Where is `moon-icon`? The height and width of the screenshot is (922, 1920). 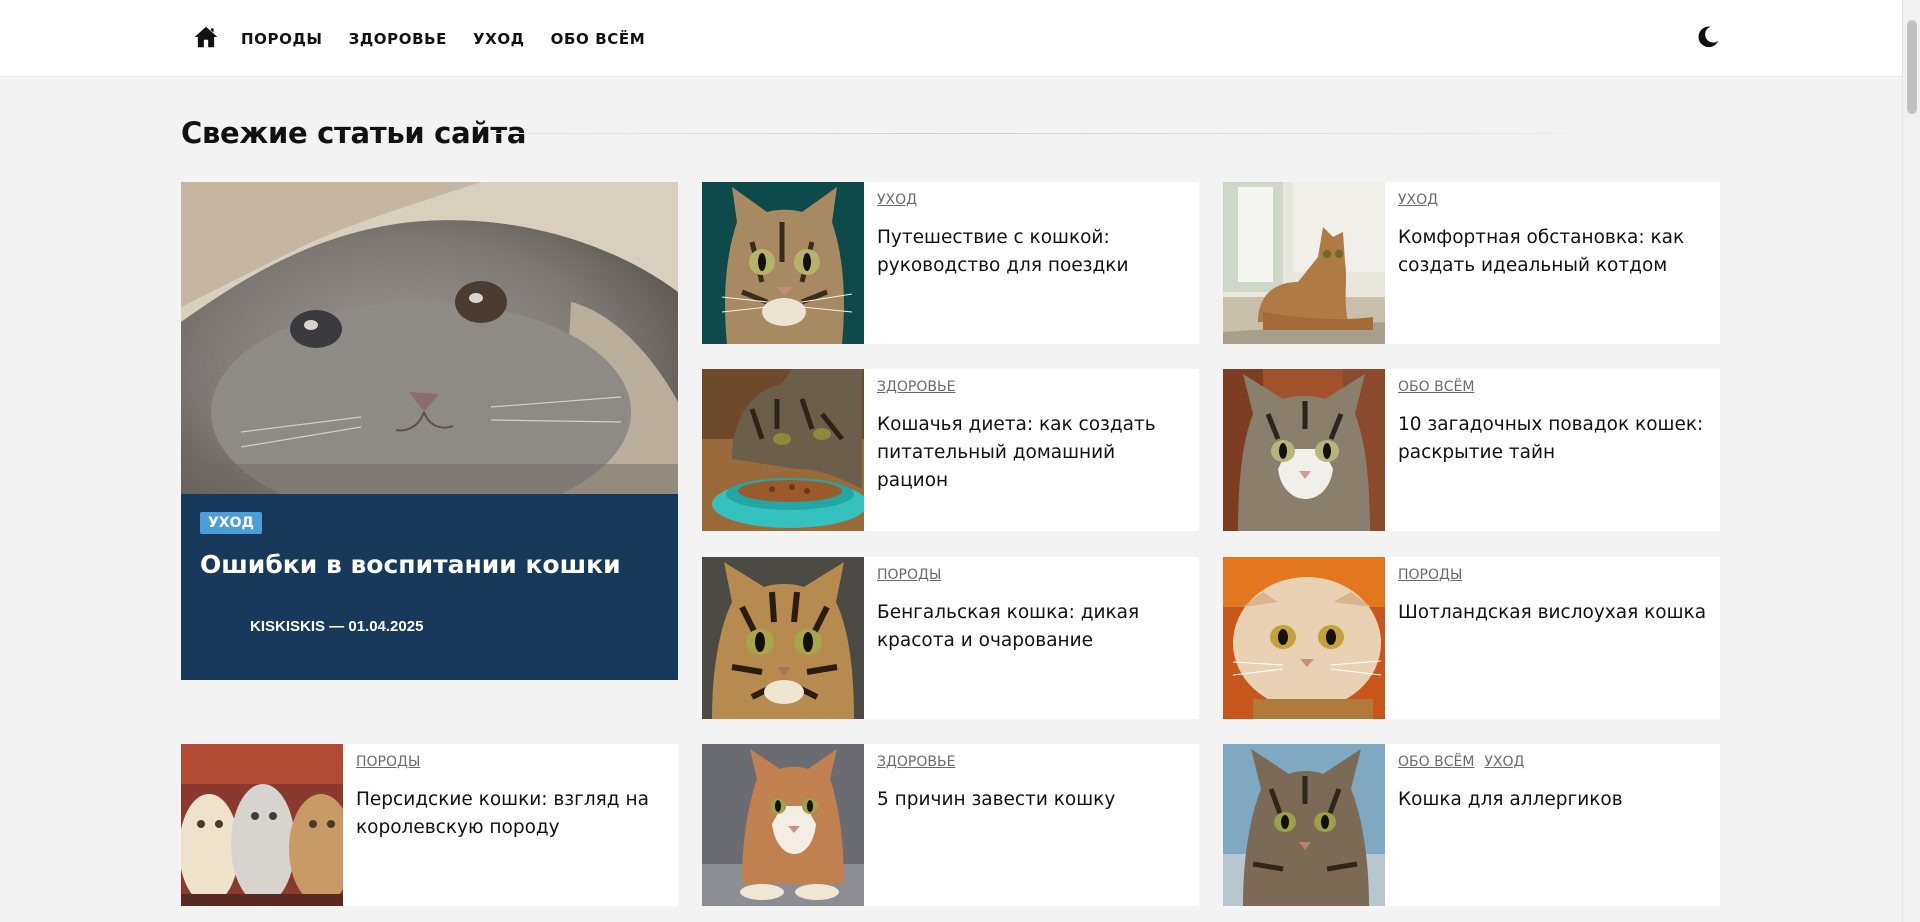 moon-icon is located at coordinates (1708, 37).